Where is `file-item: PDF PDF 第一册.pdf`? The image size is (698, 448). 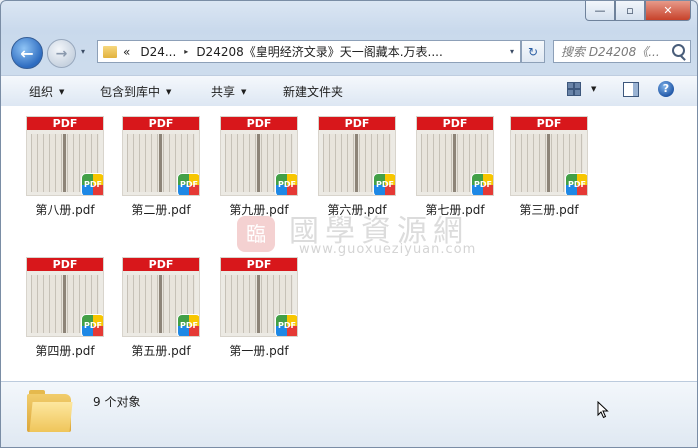
file-item: PDF PDF 第一册.pdf is located at coordinates (259, 308).